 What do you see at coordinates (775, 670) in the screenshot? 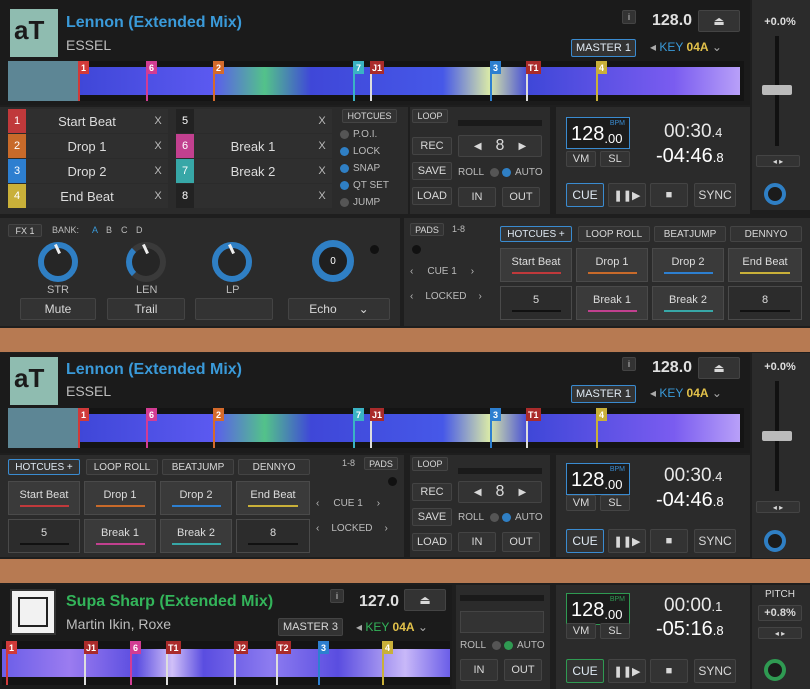
I see `deck3-jog-icon` at bounding box center [775, 670].